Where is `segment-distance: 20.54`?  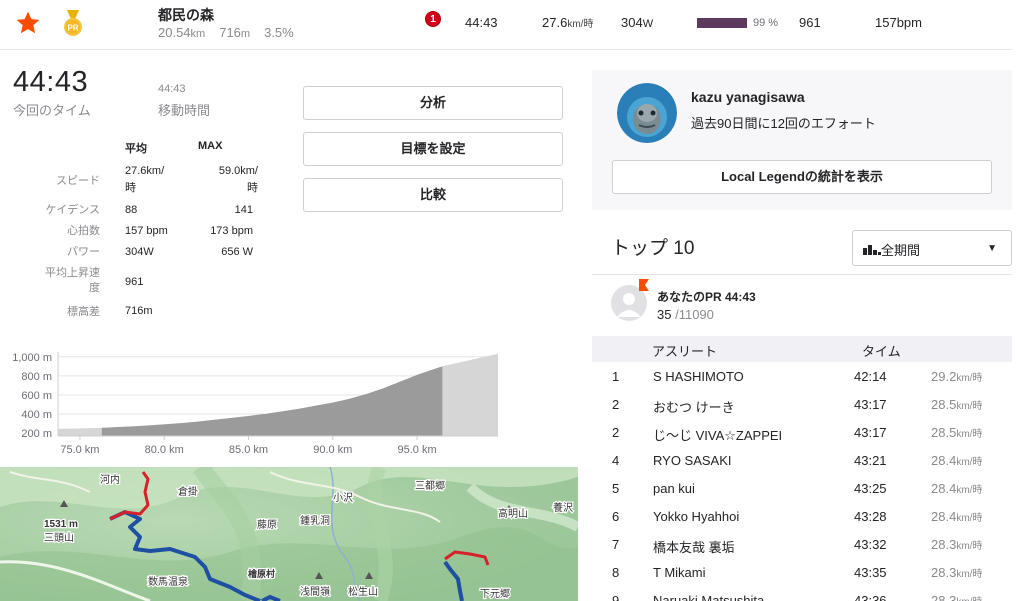 segment-distance: 20.54 is located at coordinates (174, 32).